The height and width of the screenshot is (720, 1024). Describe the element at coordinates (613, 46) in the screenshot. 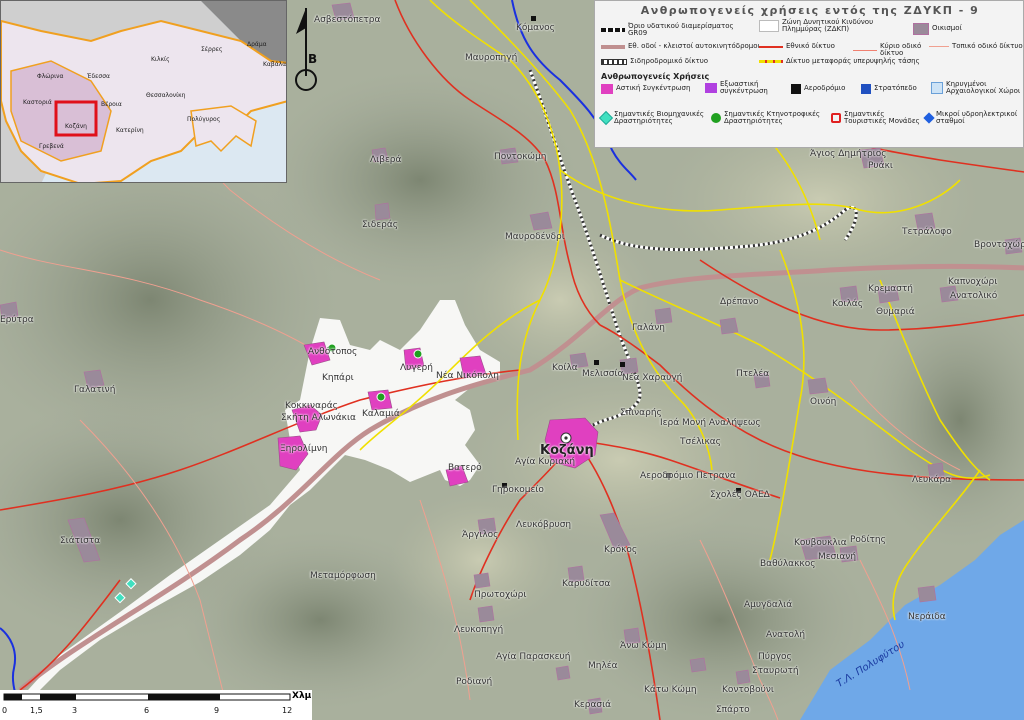

I see `motorway-icon` at that location.